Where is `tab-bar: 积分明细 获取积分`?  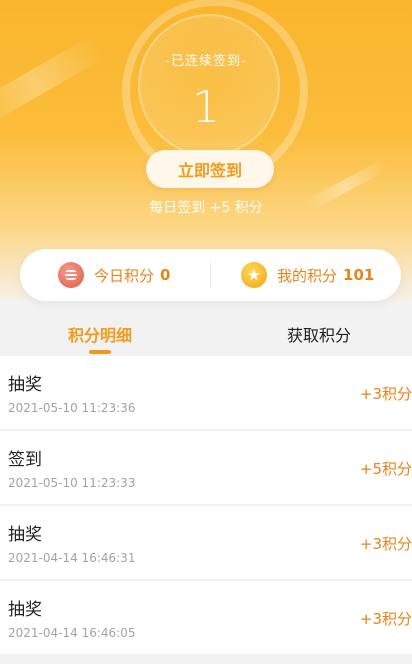 tab-bar: 积分明细 获取积分 is located at coordinates (206, 335).